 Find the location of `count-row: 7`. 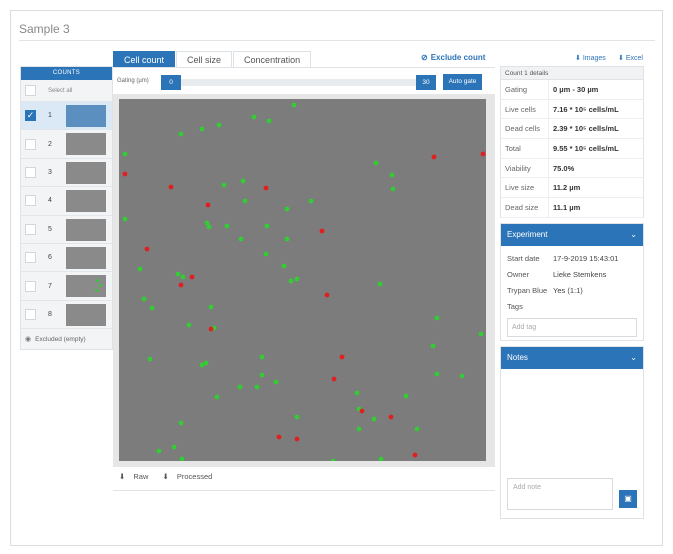

count-row: 7 is located at coordinates (66, 286).